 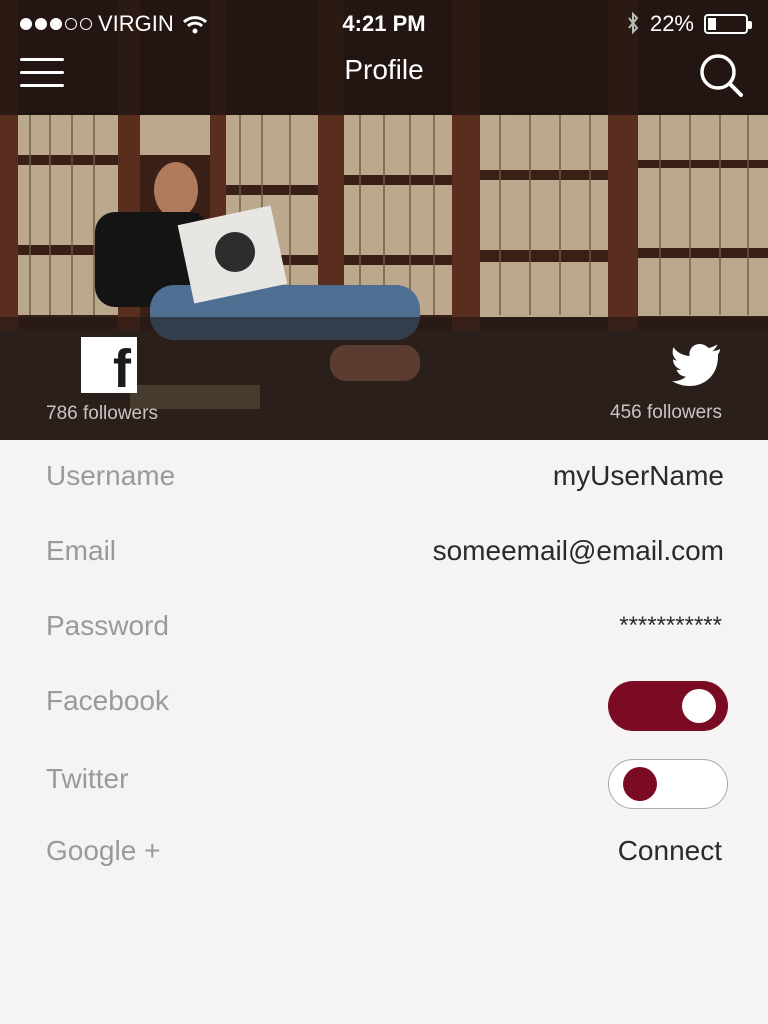 I want to click on email-label: Email, so click(x=81, y=550).